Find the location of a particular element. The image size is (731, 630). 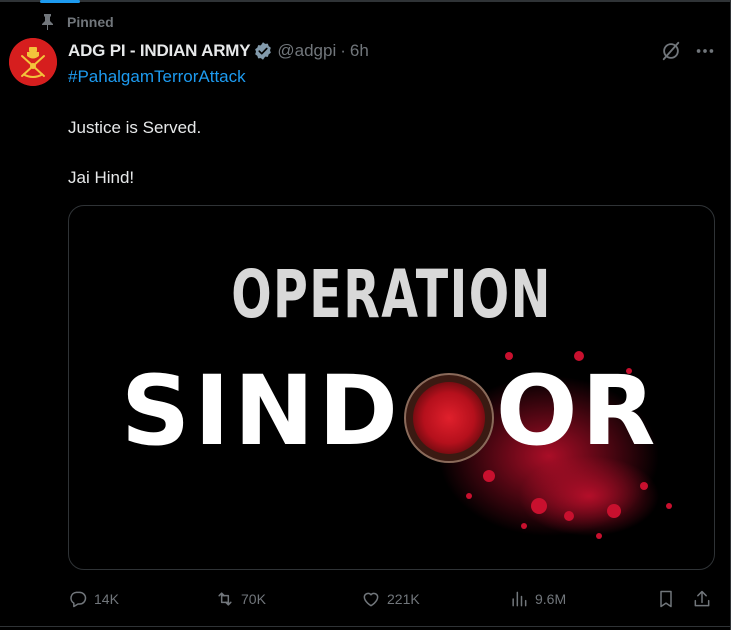

bottom-divider is located at coordinates (365, 626).